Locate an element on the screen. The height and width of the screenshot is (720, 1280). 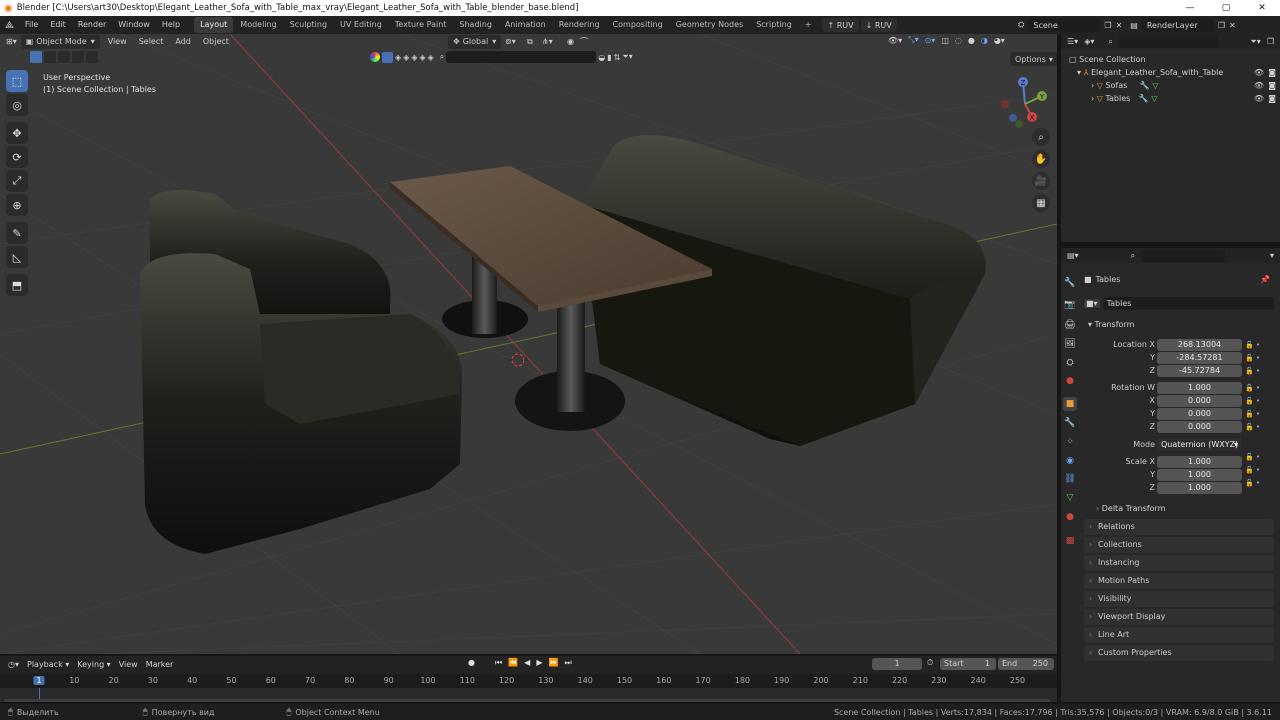
overlay-toggle-icon: ⊙▾ is located at coordinates (930, 40).